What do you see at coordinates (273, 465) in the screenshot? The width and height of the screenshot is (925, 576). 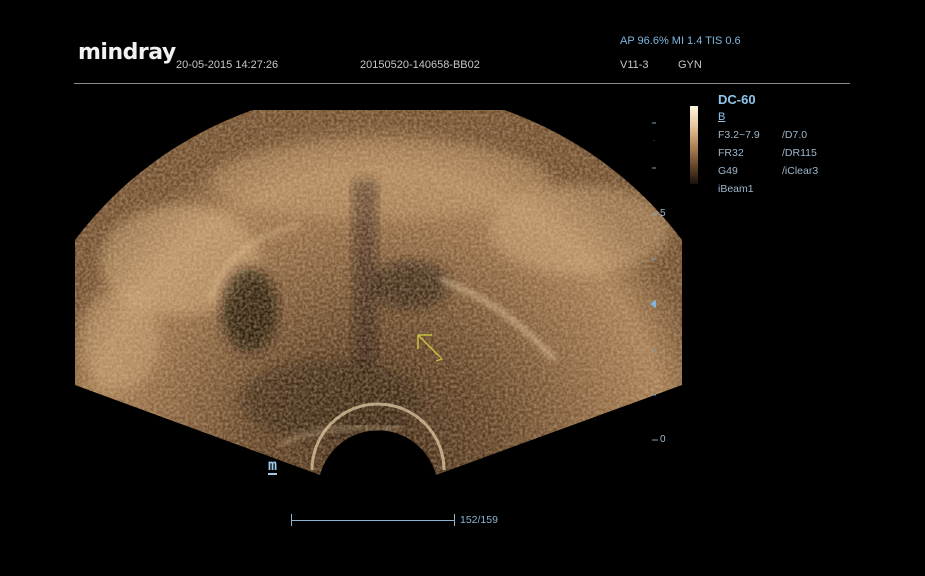 I see `orientation-marker-icon: m` at bounding box center [273, 465].